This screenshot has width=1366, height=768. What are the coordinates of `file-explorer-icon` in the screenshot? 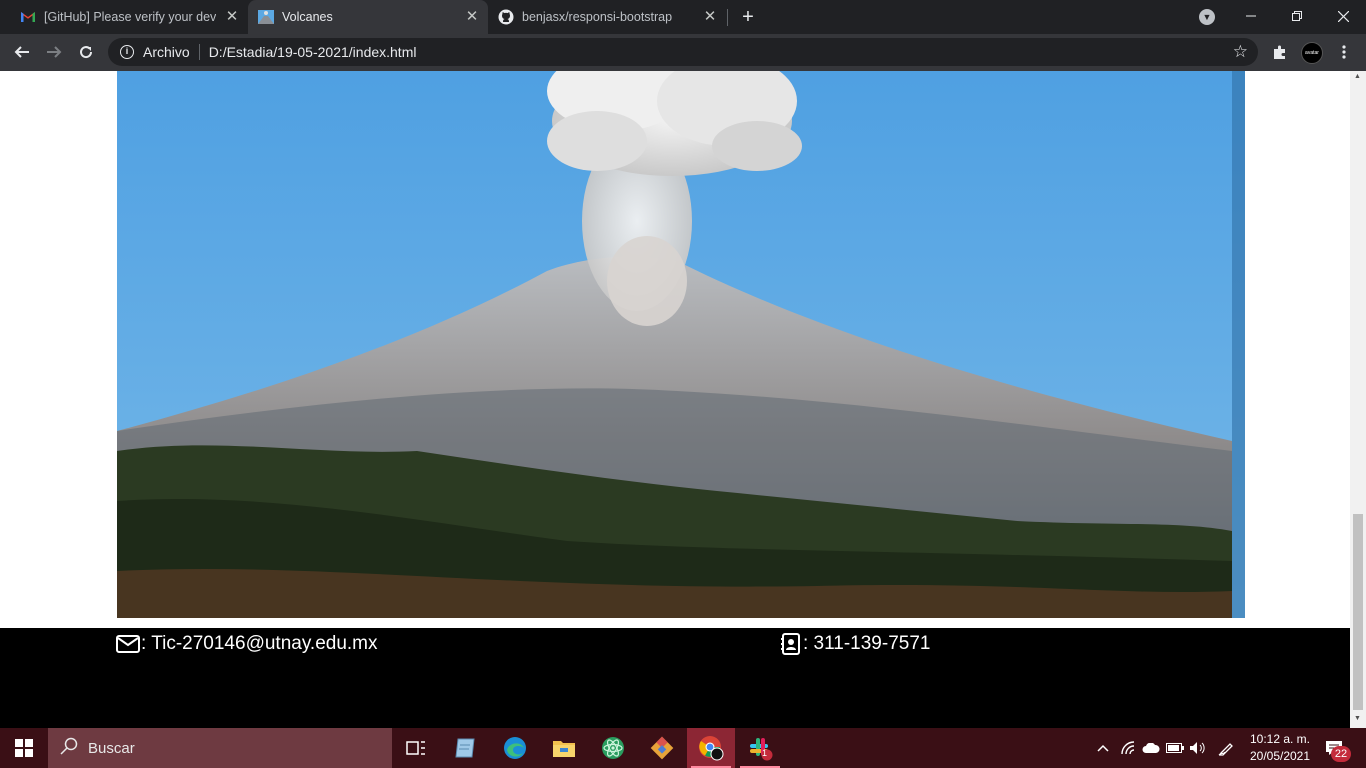 It's located at (564, 748).